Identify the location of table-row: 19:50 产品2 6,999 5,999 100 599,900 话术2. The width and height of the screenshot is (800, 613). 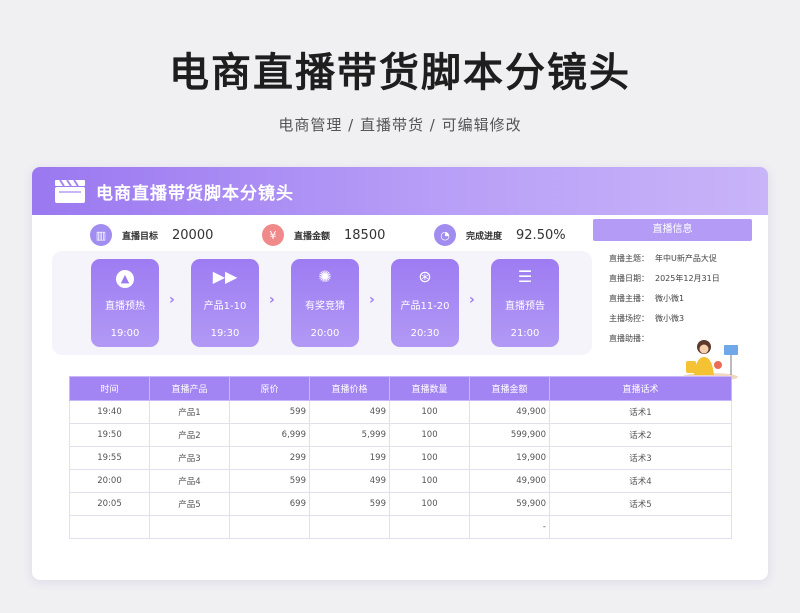
(400, 435).